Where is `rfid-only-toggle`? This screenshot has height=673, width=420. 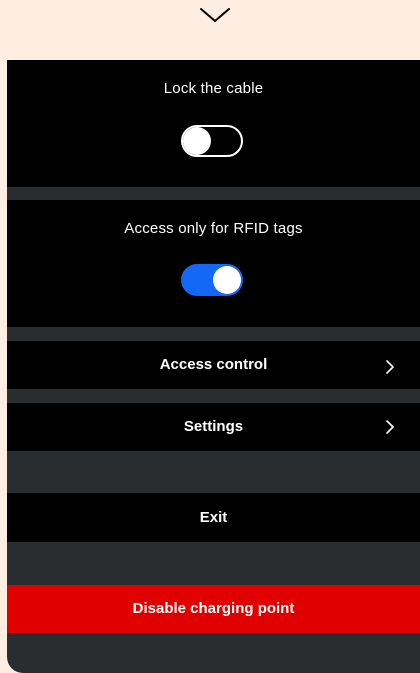
rfid-only-toggle is located at coordinates (212, 280).